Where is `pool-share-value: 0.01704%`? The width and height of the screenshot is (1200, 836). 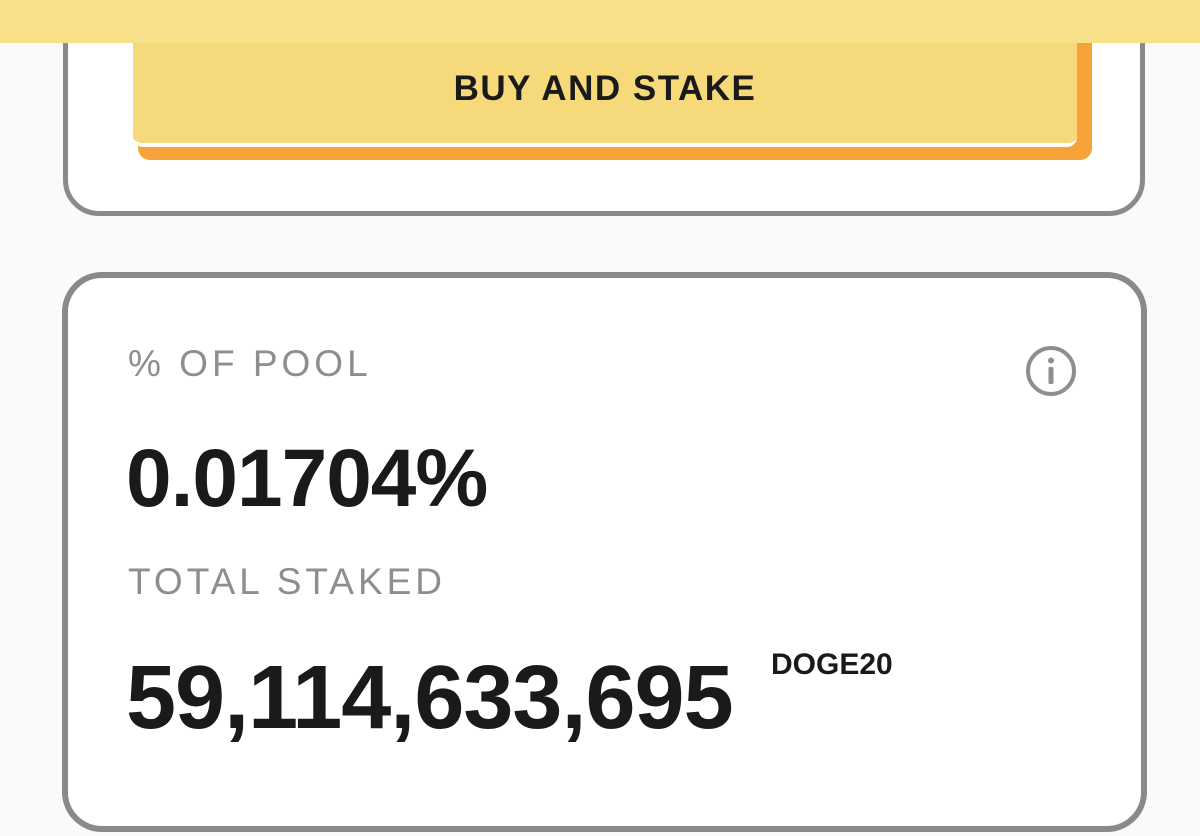
pool-share-value: 0.01704% is located at coordinates (307, 478).